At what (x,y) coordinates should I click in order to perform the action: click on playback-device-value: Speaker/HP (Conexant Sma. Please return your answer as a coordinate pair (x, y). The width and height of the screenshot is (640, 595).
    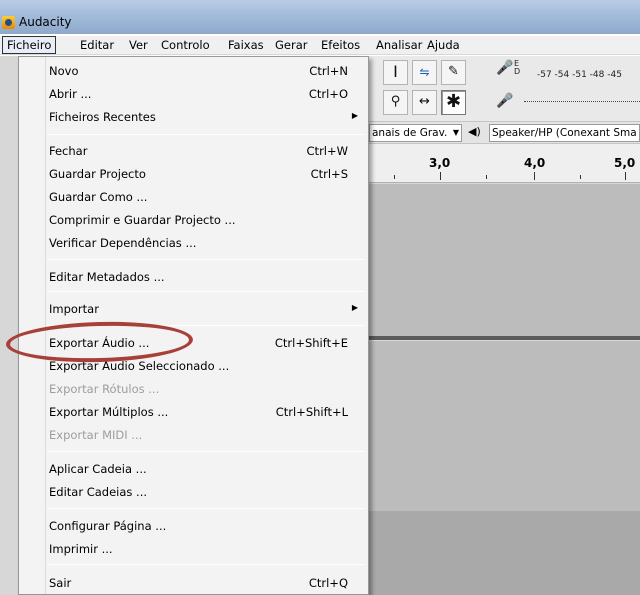
    Looking at the image, I should click on (564, 133).